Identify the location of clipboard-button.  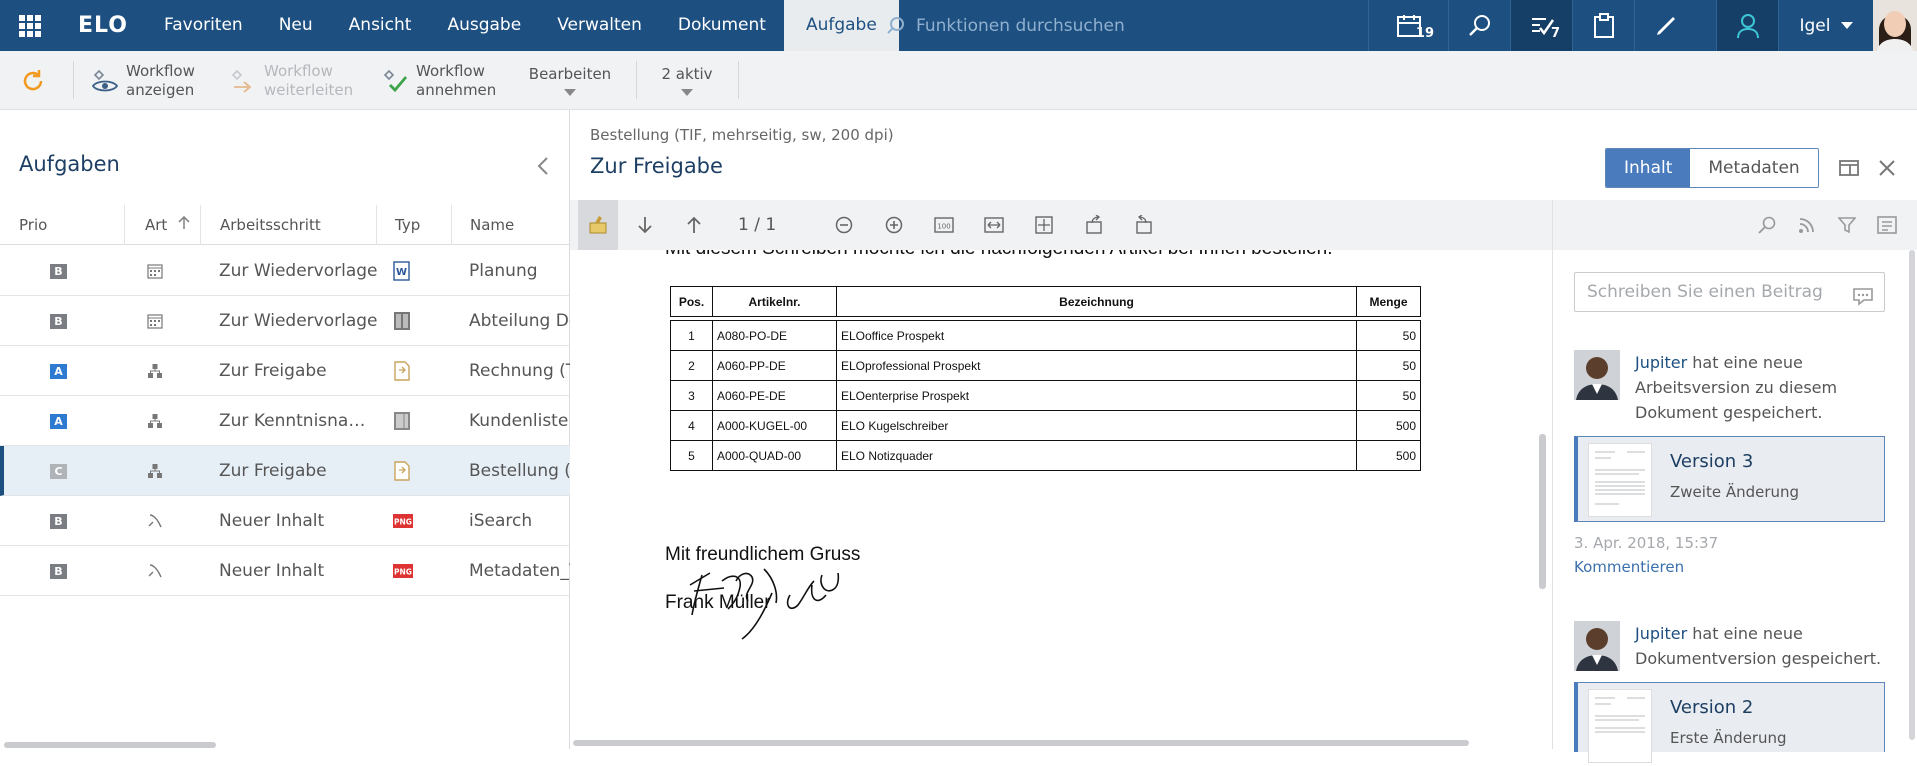
(1603, 25).